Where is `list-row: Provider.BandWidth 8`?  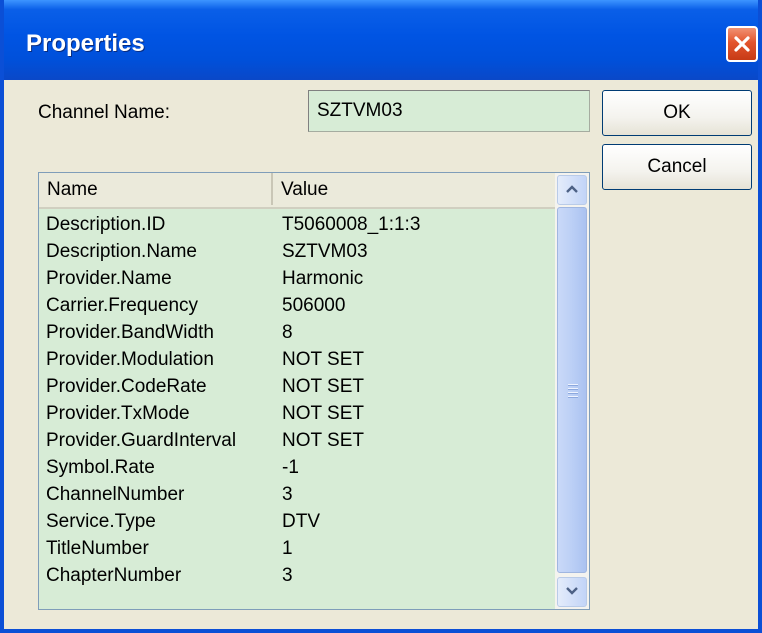 list-row: Provider.BandWidth 8 is located at coordinates (297, 332).